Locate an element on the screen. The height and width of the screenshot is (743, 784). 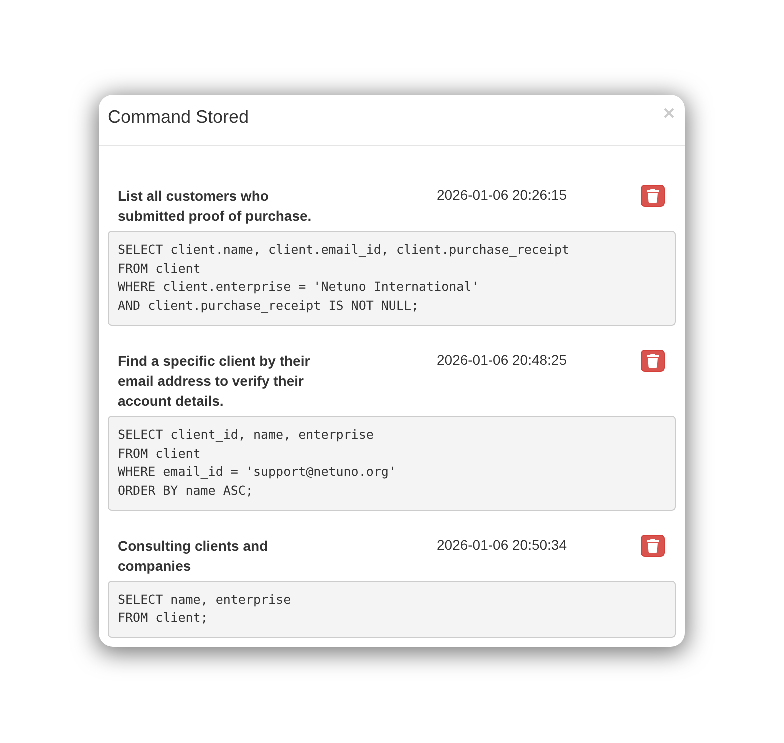
sql-code-block: SELECT name, enterprise FROM client; is located at coordinates (392, 609).